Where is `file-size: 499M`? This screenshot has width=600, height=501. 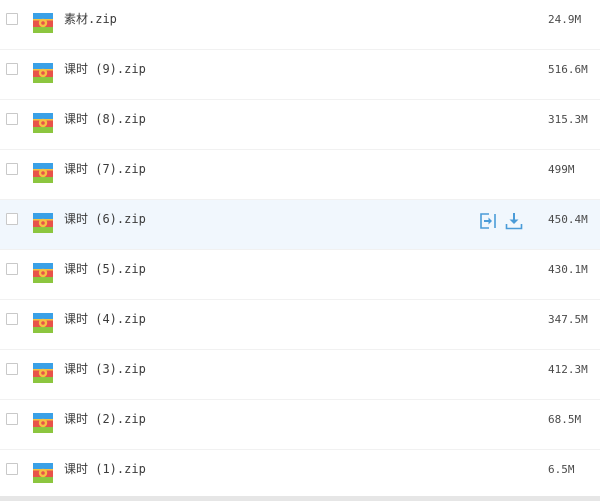 file-size: 499M is located at coordinates (561, 169).